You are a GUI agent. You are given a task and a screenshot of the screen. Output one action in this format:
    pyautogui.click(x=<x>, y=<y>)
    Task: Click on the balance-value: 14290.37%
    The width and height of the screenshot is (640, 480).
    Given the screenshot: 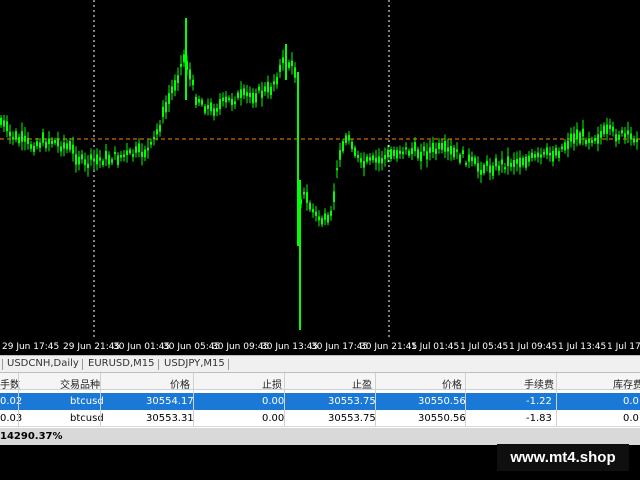 What is the action you would take?
    pyautogui.click(x=31, y=436)
    